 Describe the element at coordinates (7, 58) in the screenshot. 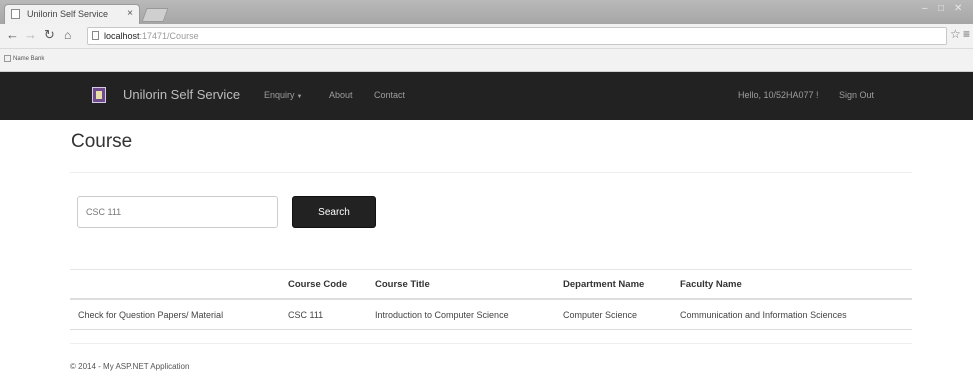

I see `folder-icon` at that location.